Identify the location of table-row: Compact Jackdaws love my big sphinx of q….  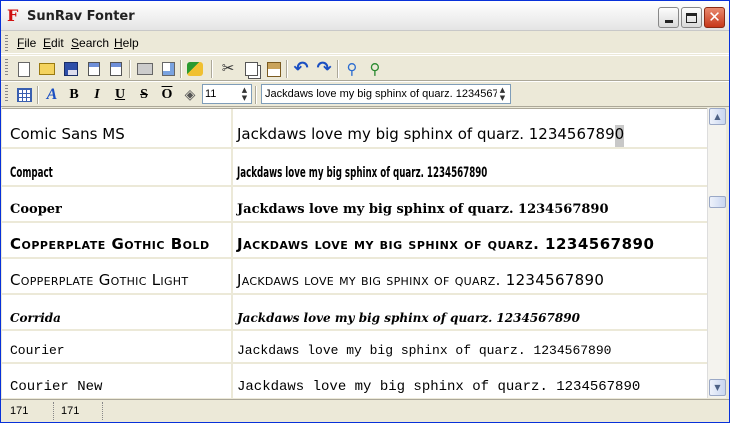
(354, 168).